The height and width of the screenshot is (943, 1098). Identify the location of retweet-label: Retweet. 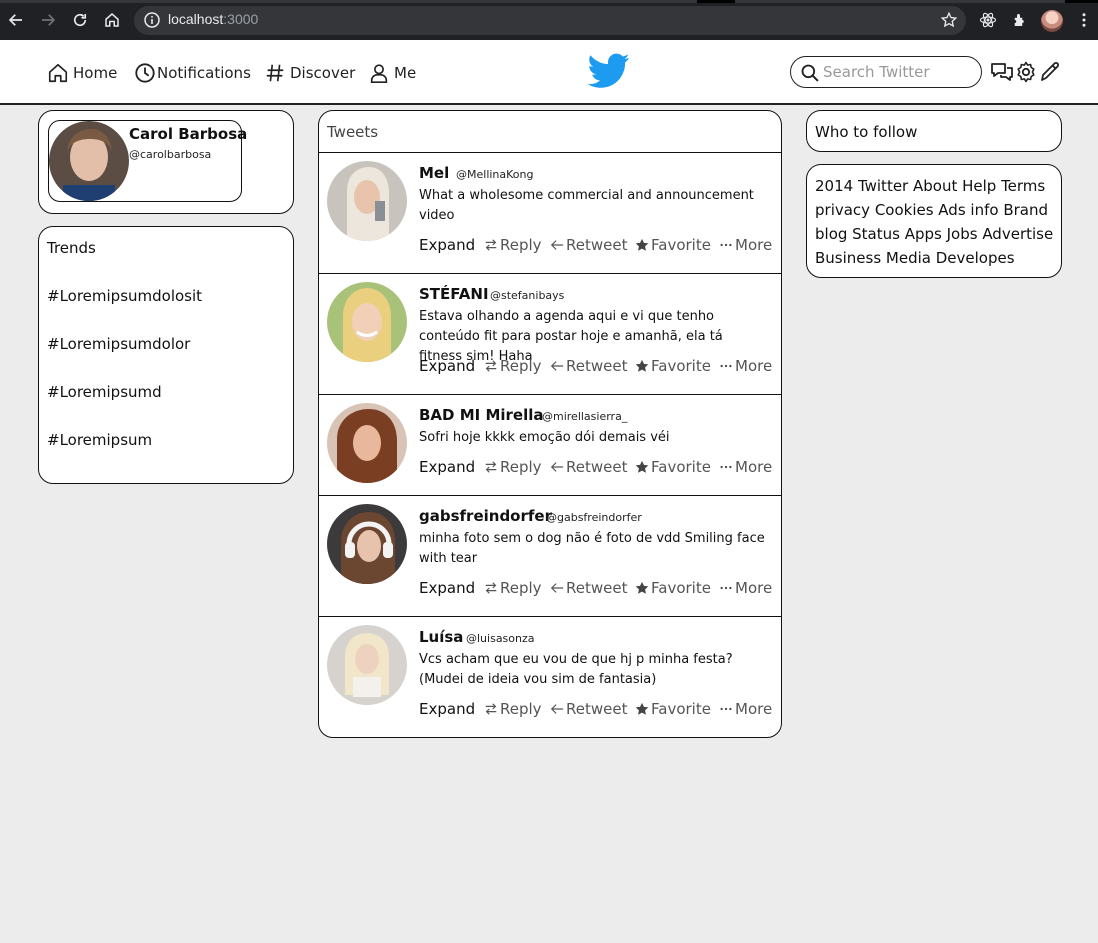
(597, 467).